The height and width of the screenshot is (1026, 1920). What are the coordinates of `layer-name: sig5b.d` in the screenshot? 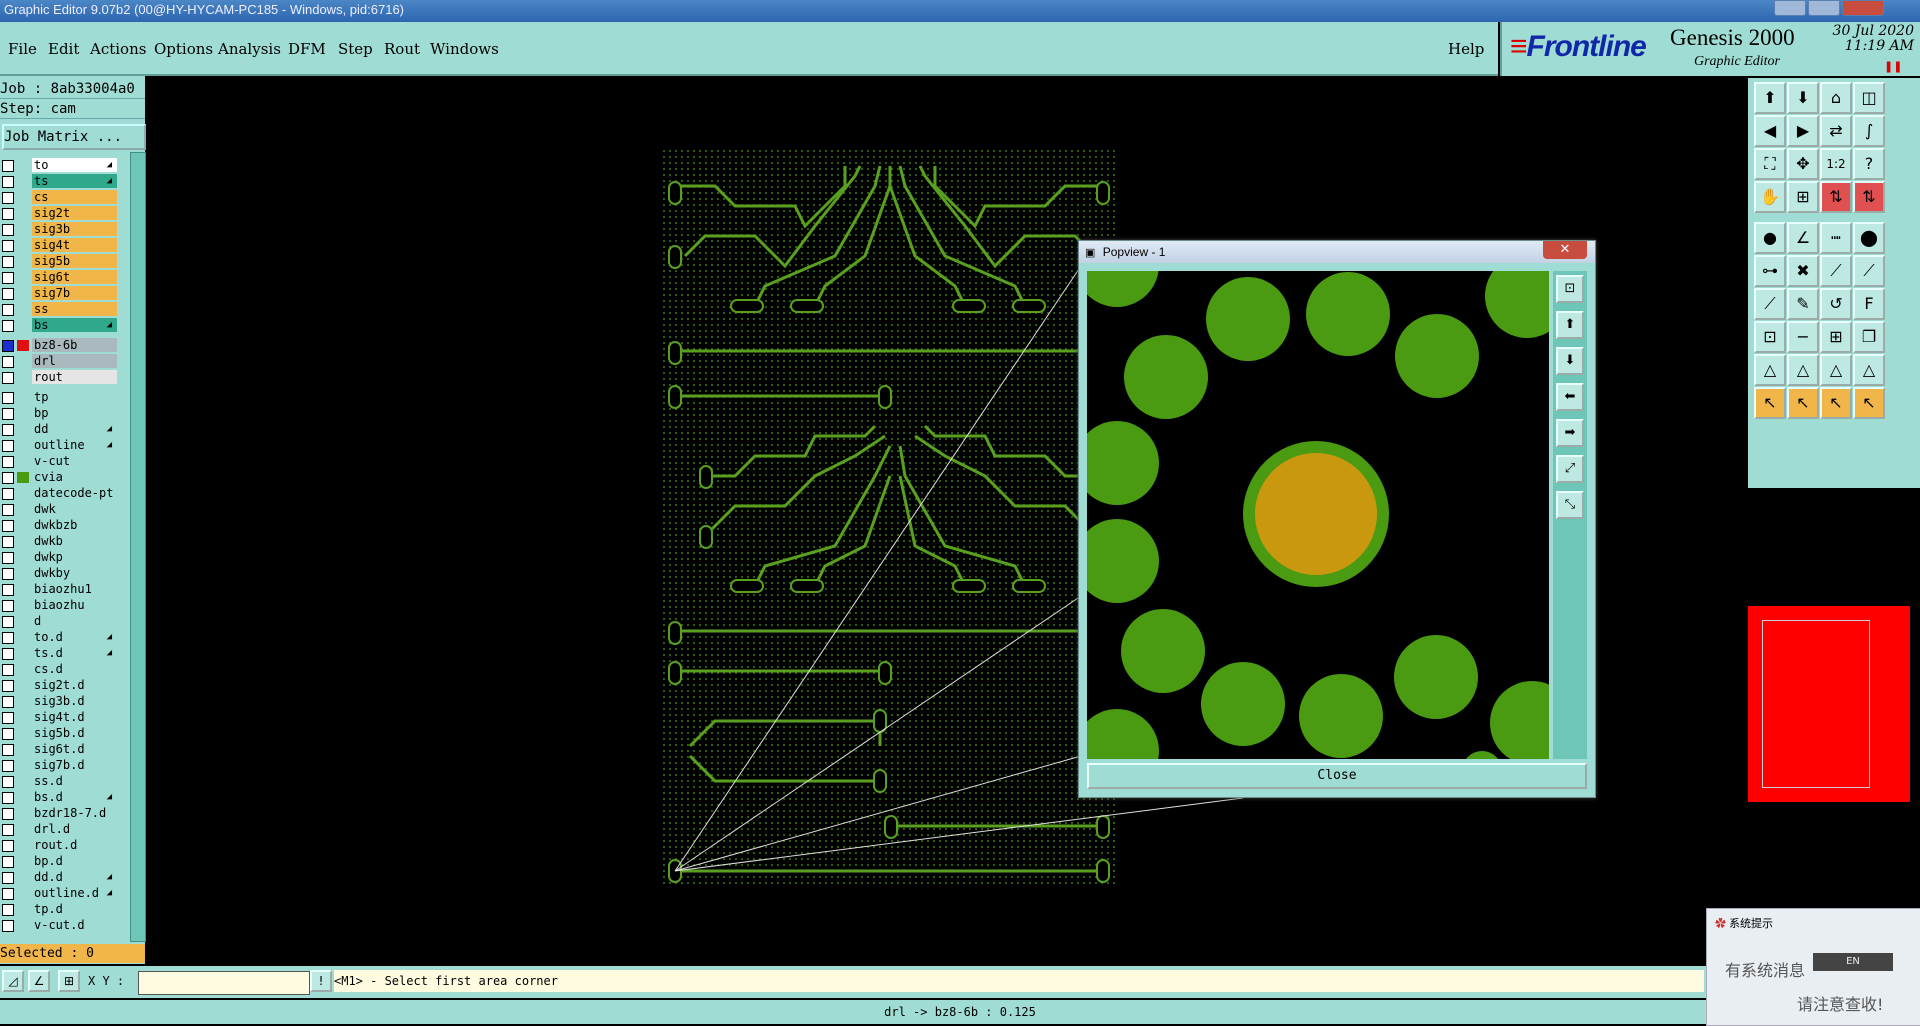 It's located at (74, 733).